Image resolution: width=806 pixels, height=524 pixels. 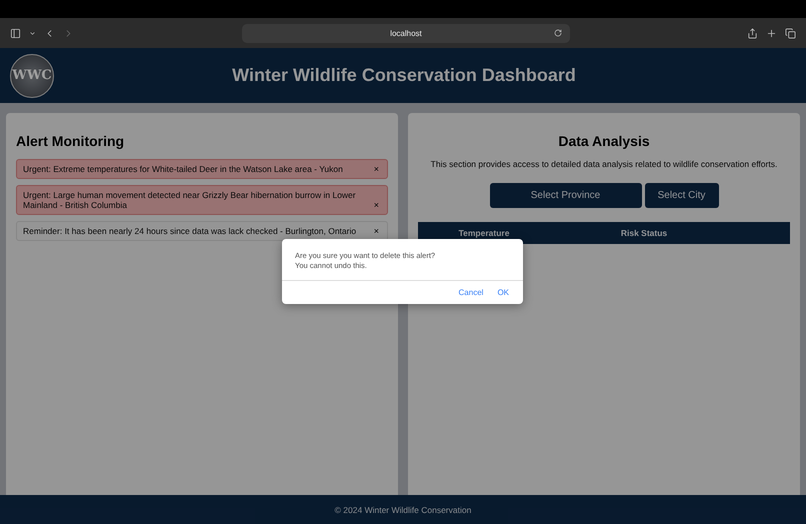 What do you see at coordinates (752, 33) in the screenshot?
I see `share-icon` at bounding box center [752, 33].